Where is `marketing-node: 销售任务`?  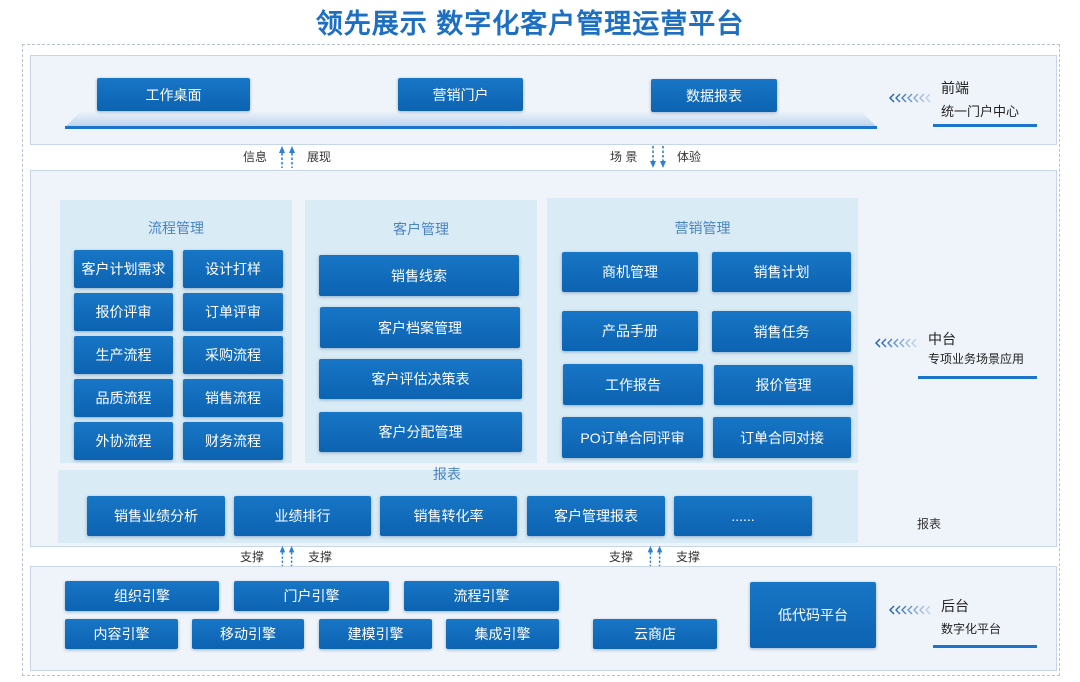
marketing-node: 销售任务 is located at coordinates (781, 331).